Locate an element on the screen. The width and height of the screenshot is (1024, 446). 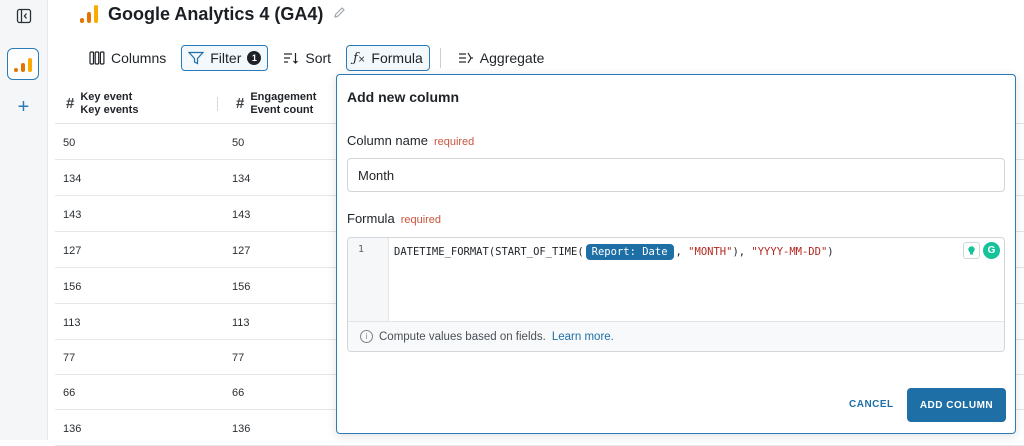
column-resize-handle is located at coordinates (217, 104).